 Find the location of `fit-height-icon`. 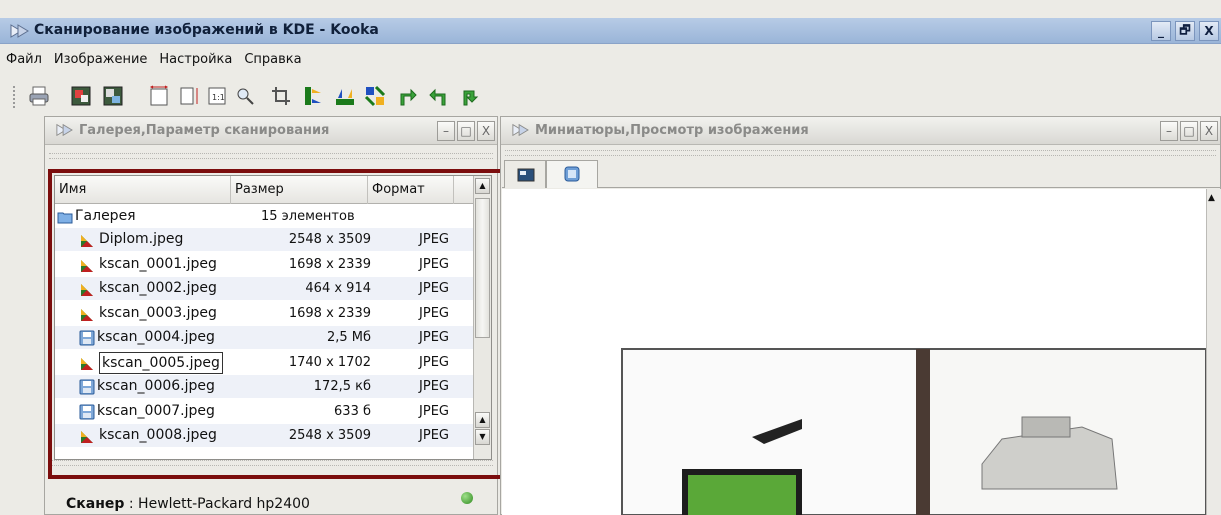

fit-height-icon is located at coordinates (189, 96).